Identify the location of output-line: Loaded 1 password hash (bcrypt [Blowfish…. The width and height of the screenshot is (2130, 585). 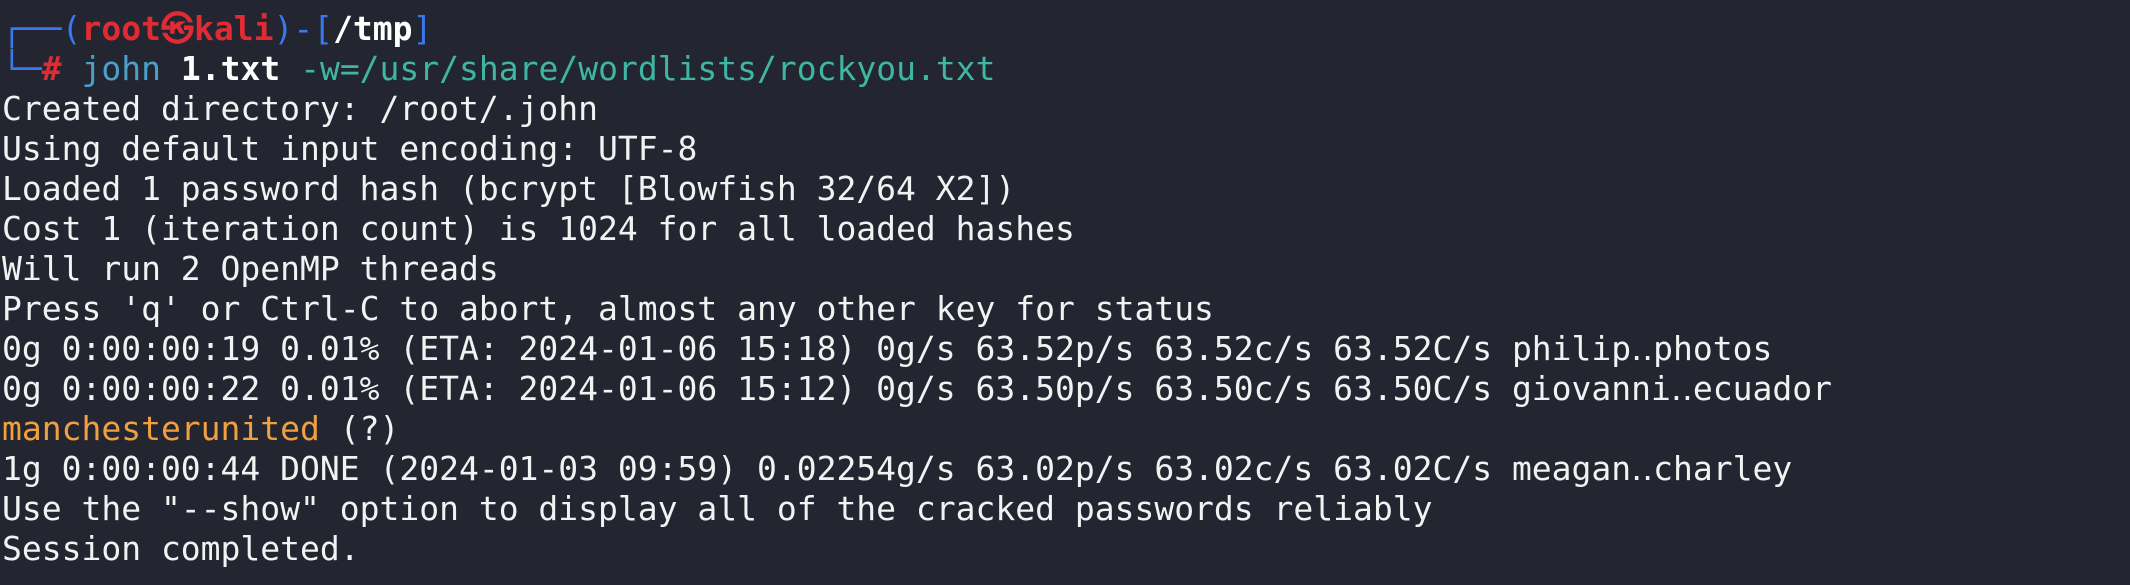
(509, 188).